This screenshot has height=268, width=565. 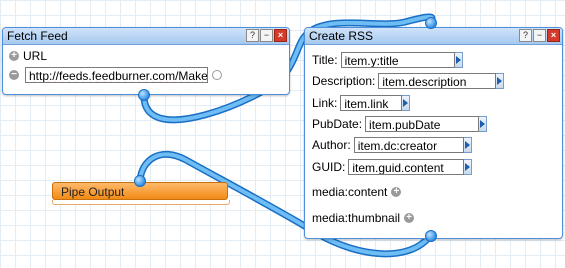 I want to click on url-terminal-icon, so click(x=217, y=75).